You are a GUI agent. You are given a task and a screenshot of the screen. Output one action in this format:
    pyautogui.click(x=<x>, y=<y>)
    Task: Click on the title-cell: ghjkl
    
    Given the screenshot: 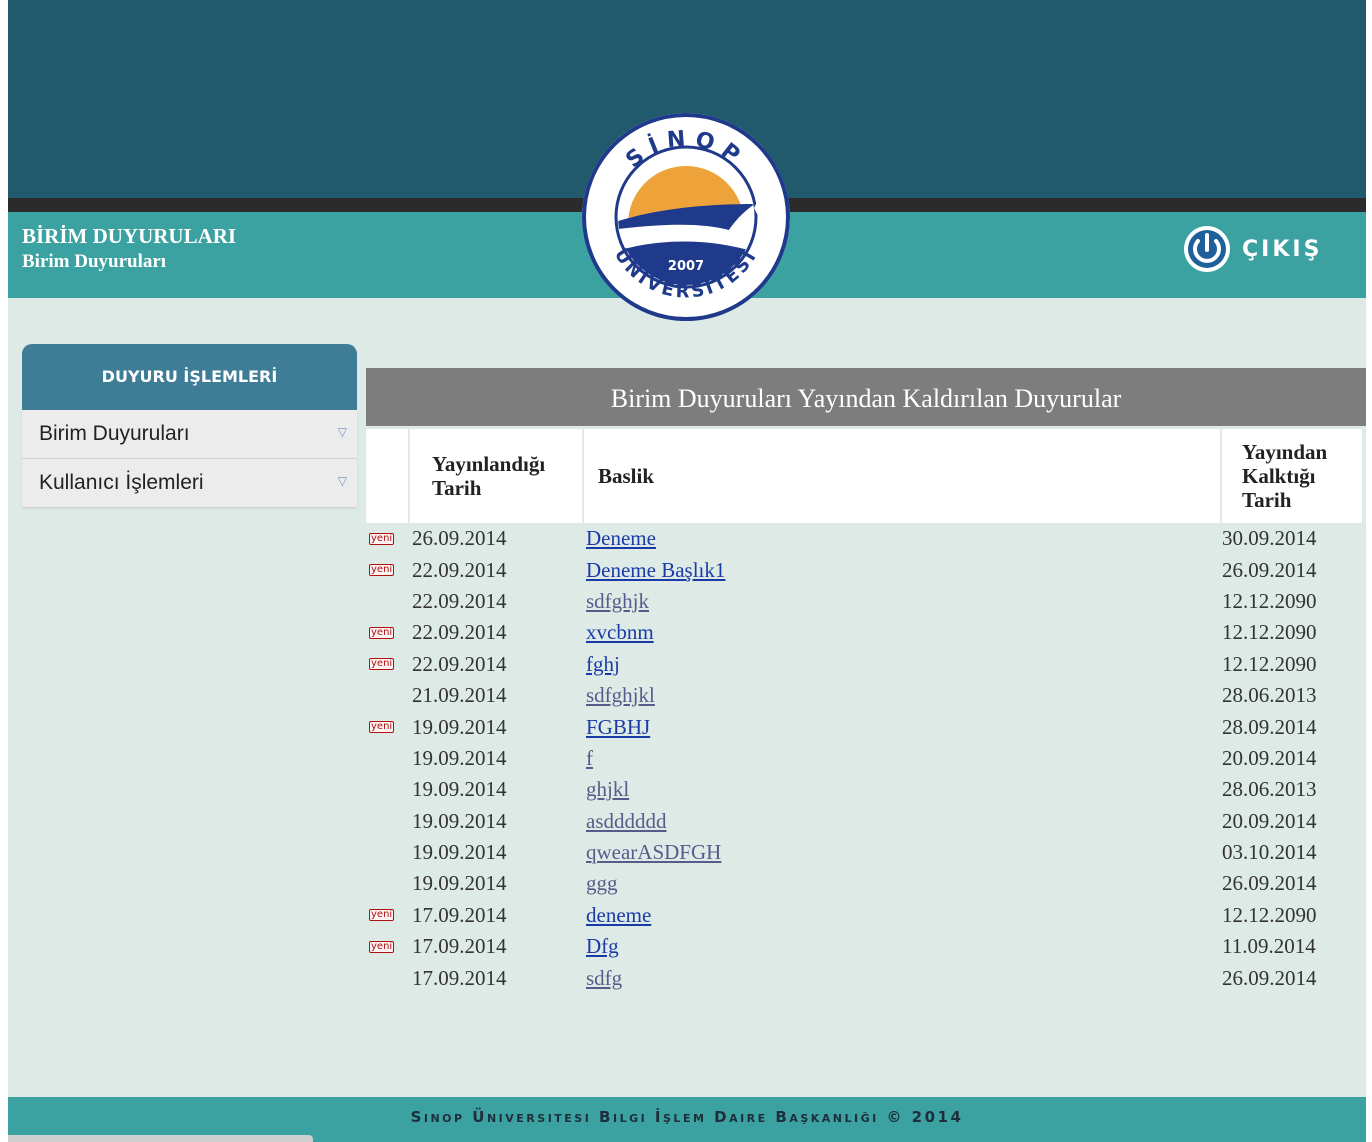 What is the action you would take?
    pyautogui.click(x=903, y=789)
    